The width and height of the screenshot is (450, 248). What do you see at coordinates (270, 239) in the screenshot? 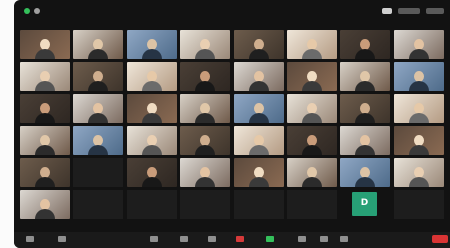
I see `record-icon` at bounding box center [270, 239].